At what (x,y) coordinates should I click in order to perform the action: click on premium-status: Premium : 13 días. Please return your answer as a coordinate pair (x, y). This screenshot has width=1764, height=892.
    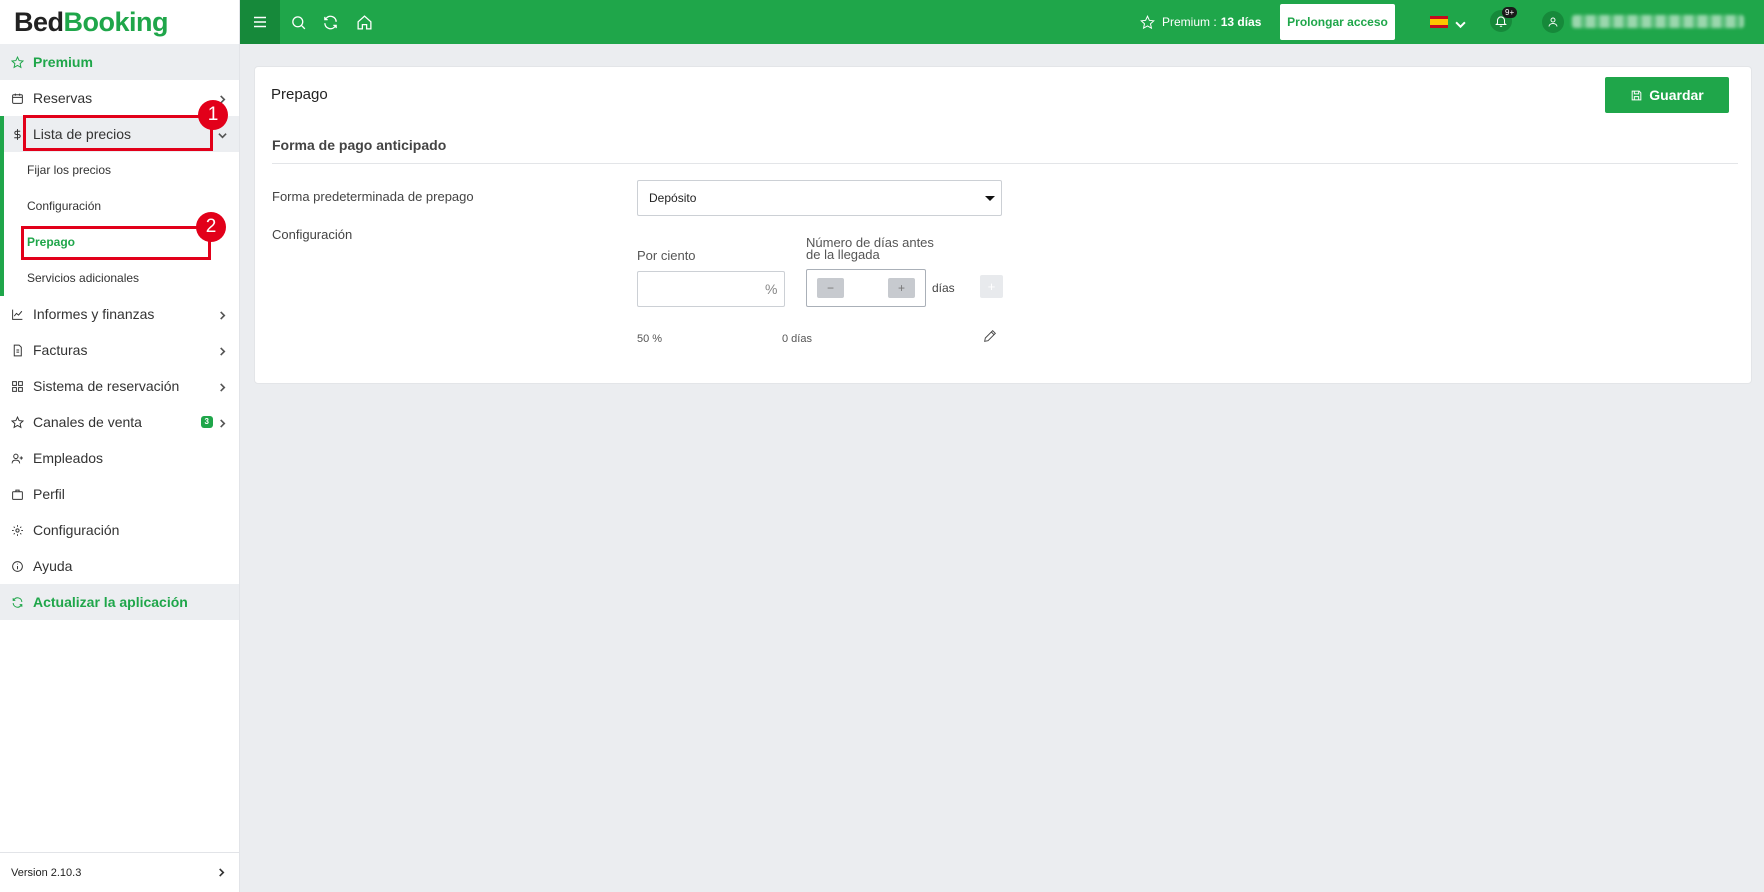
    Looking at the image, I should click on (1200, 22).